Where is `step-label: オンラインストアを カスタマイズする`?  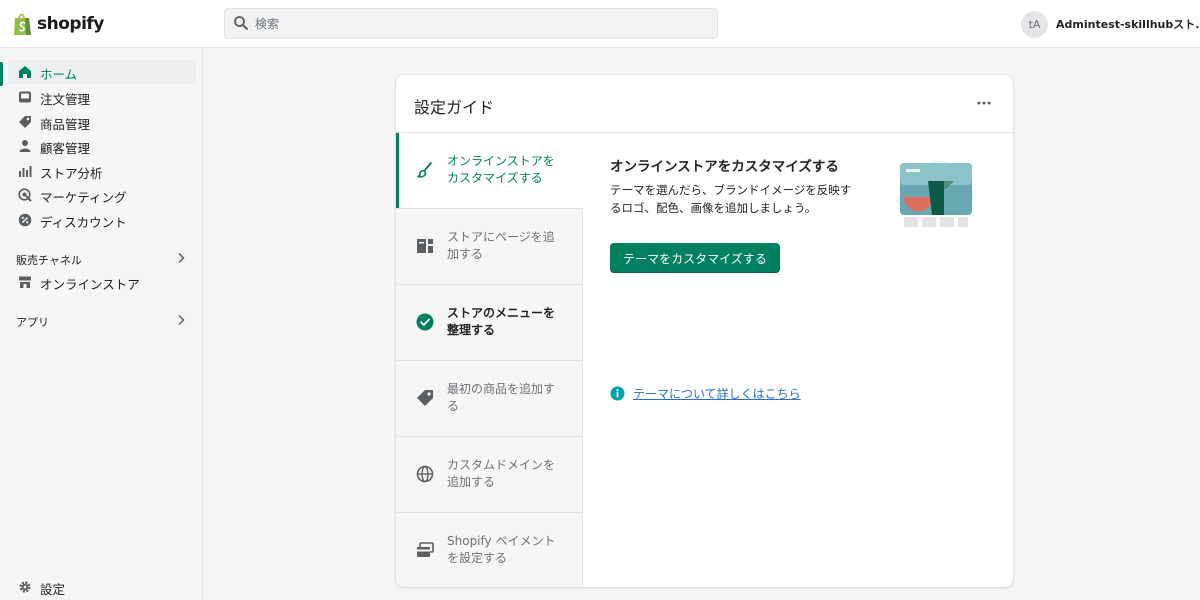 step-label: オンラインストアを カスタマイズする is located at coordinates (501, 169).